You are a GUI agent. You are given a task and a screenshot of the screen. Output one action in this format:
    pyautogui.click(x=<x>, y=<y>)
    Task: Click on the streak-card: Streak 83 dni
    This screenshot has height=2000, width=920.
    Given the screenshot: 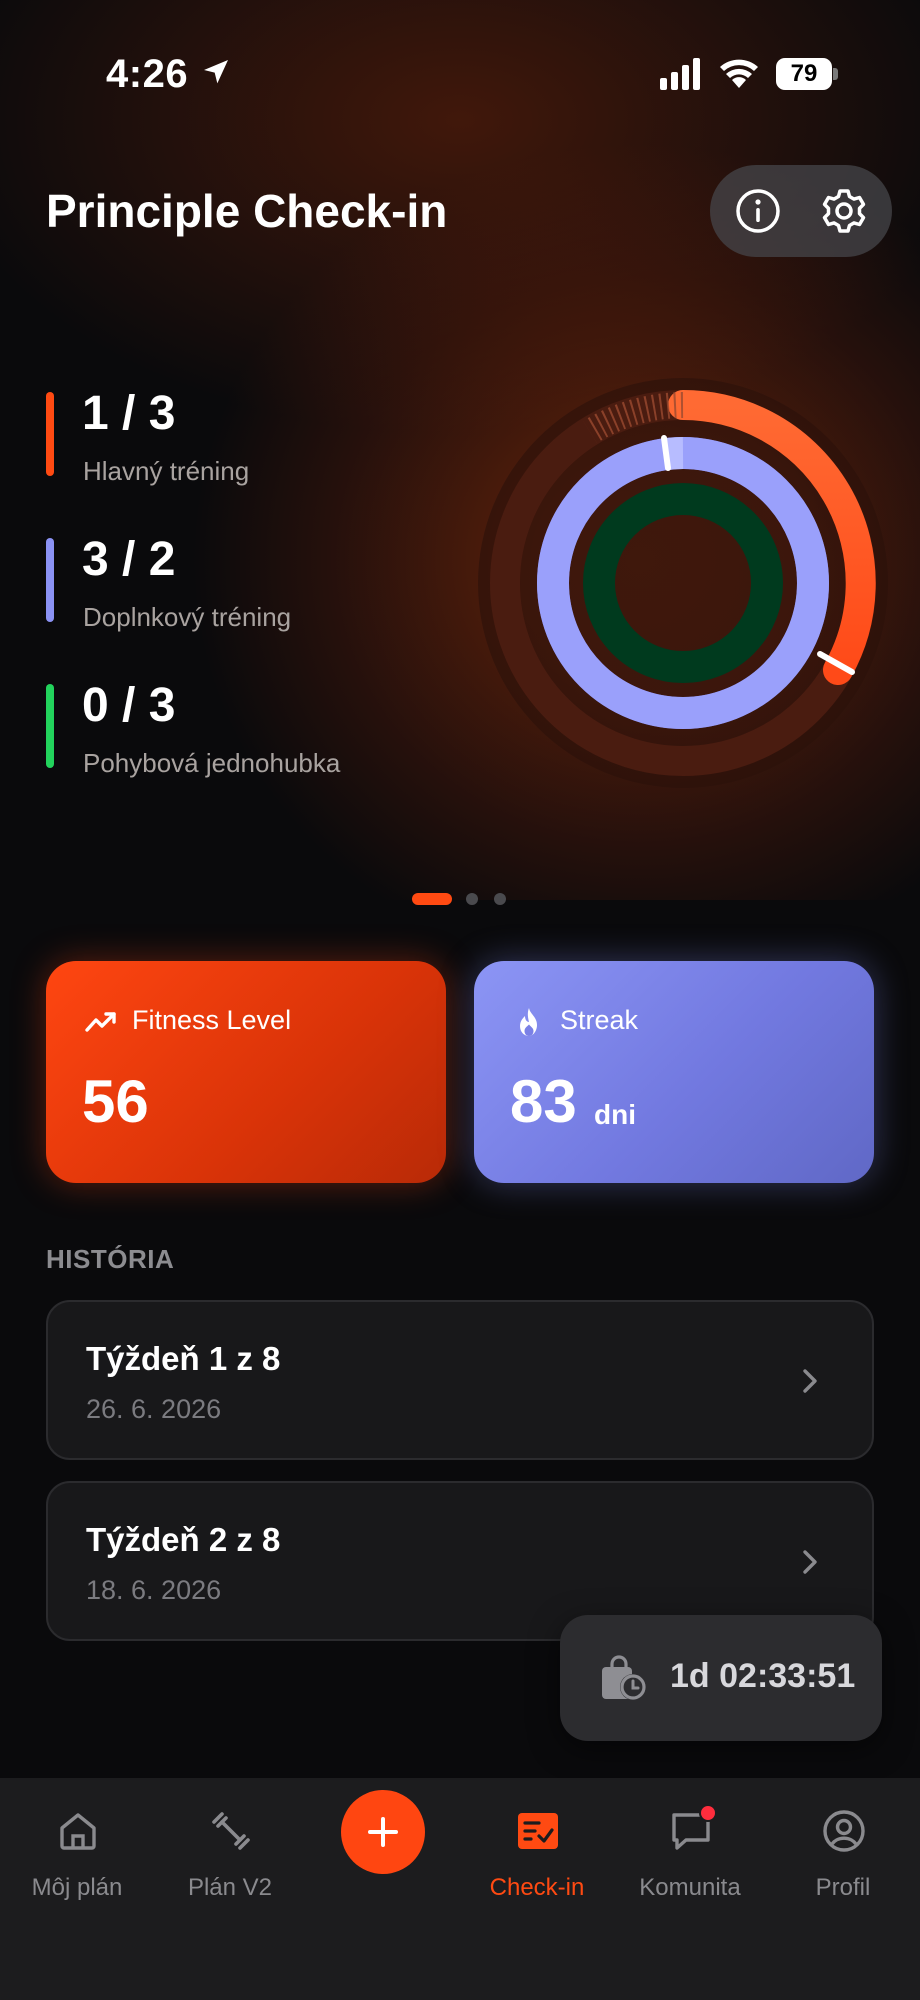 What is the action you would take?
    pyautogui.click(x=674, y=1072)
    